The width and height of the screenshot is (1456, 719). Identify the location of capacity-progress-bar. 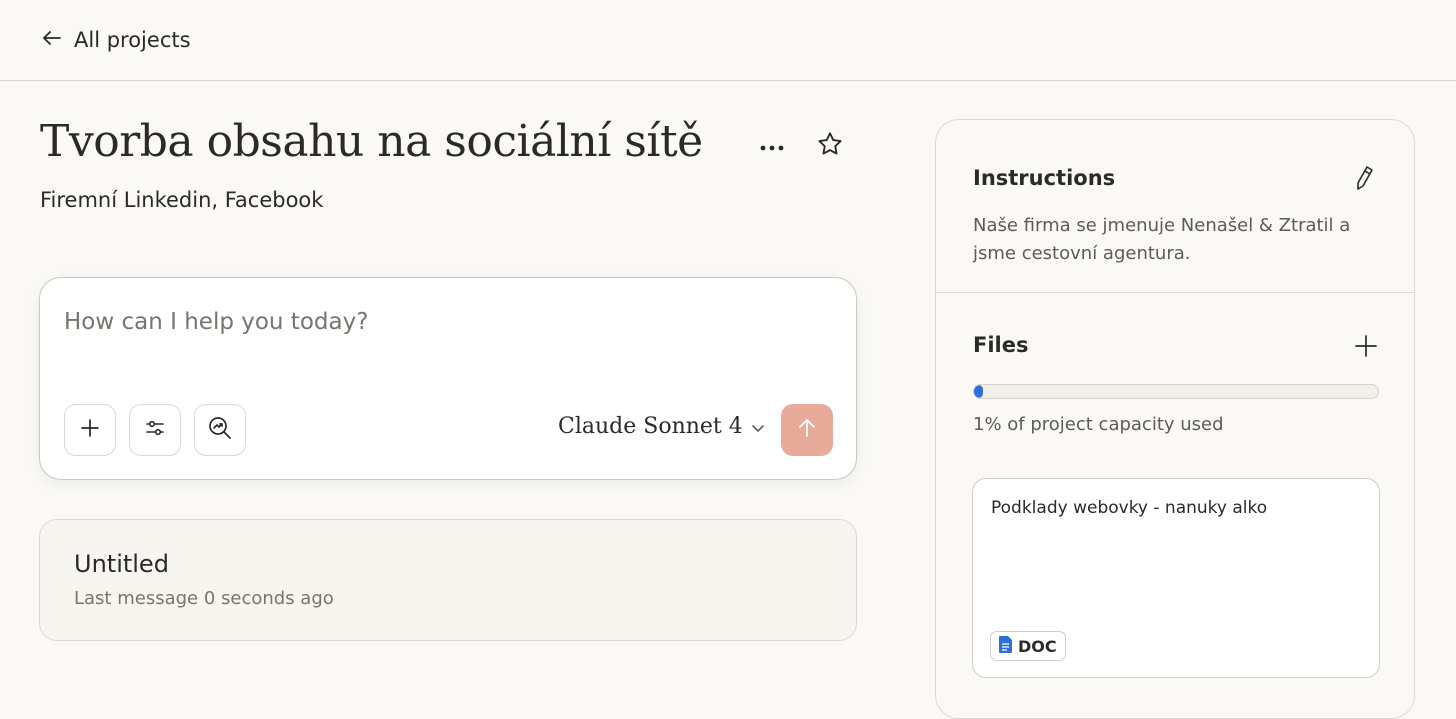
(1176, 391).